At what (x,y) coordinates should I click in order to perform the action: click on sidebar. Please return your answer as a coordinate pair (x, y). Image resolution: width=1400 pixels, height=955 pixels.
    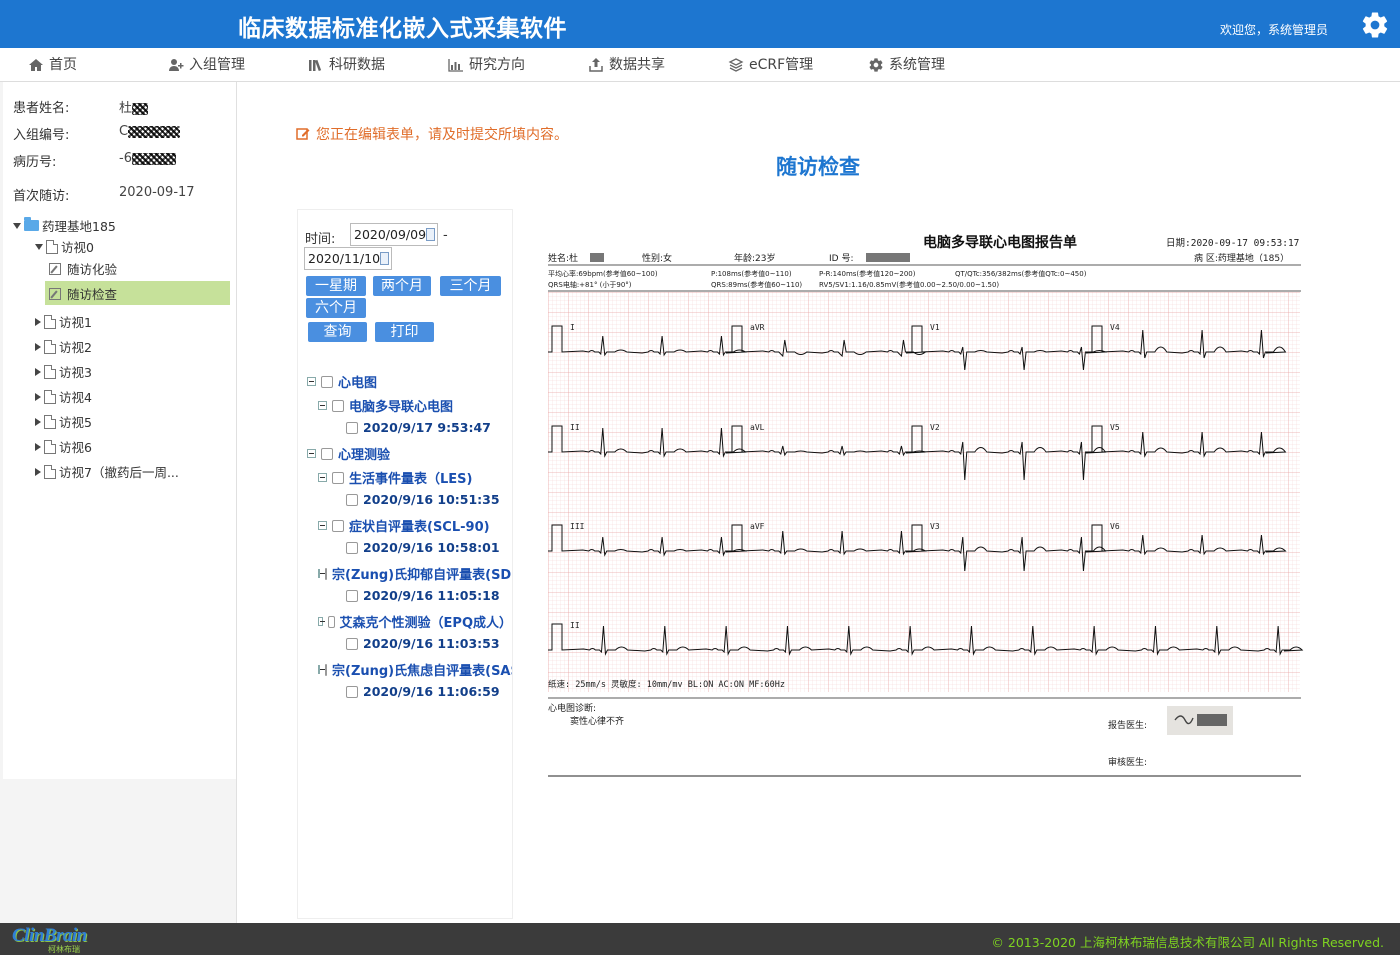
    Looking at the image, I should click on (118, 502).